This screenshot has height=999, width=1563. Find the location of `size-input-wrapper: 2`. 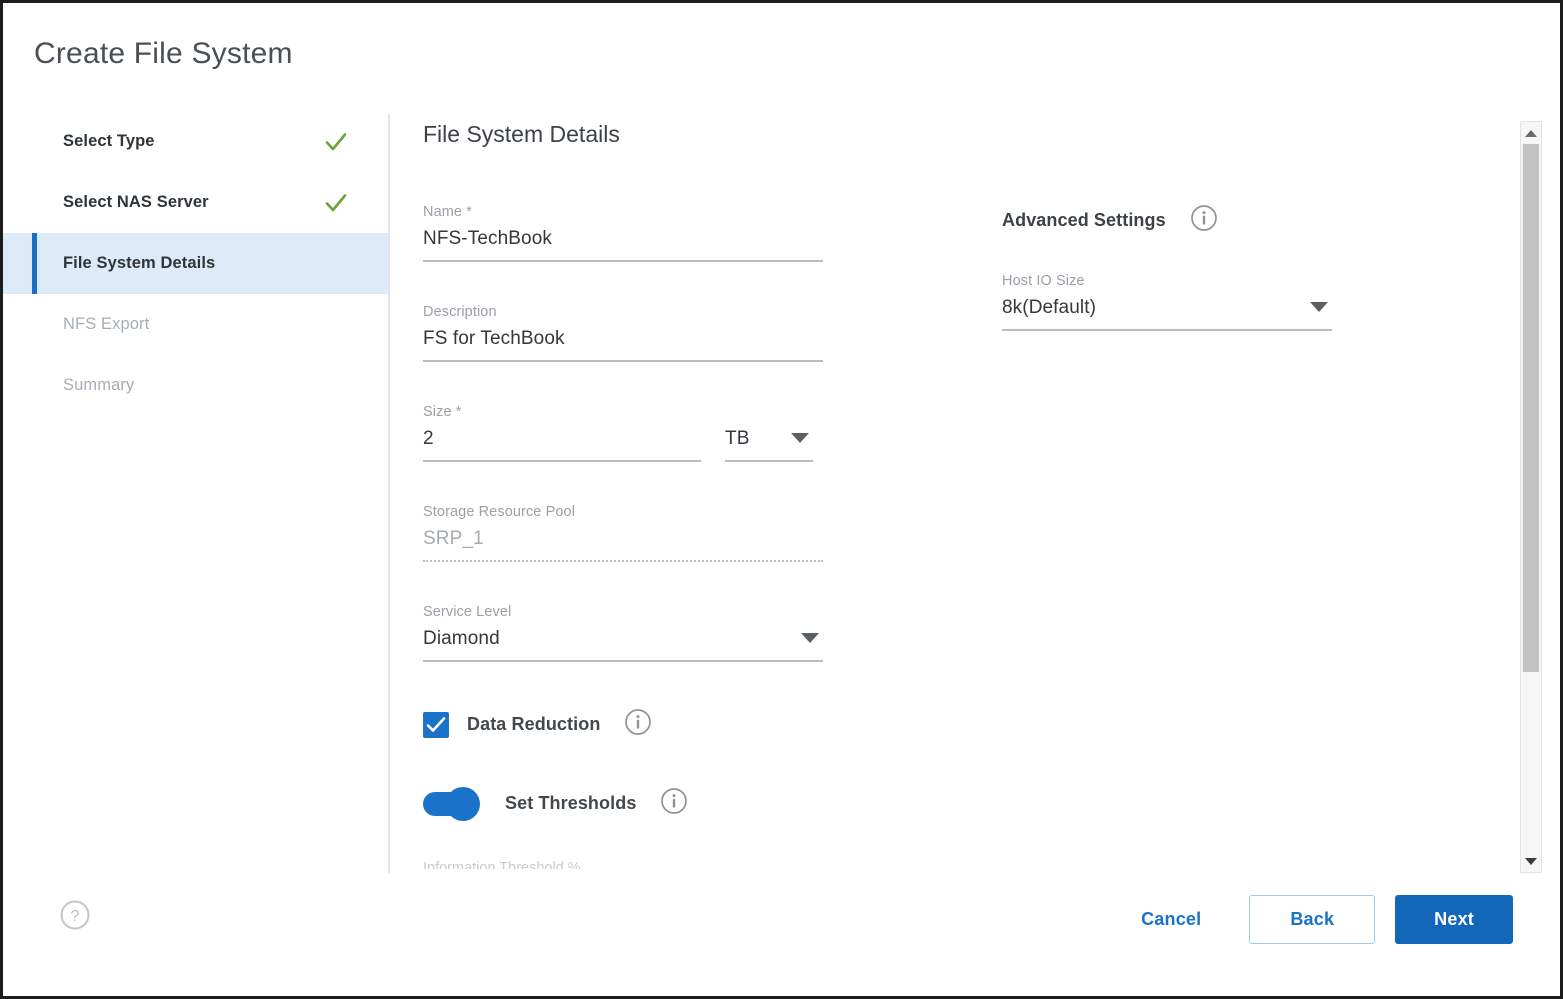

size-input-wrapper: 2 is located at coordinates (562, 445).